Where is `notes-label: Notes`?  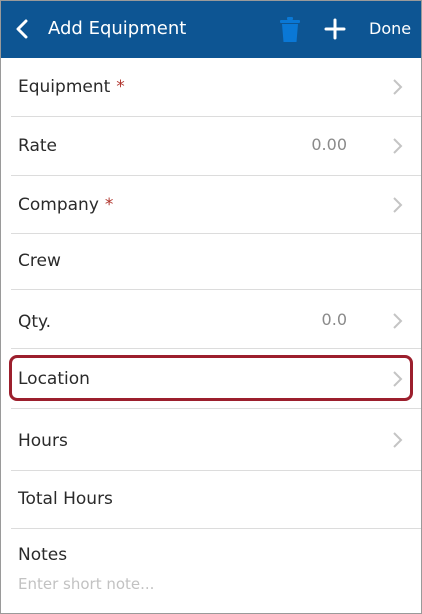
notes-label: Notes is located at coordinates (43, 555).